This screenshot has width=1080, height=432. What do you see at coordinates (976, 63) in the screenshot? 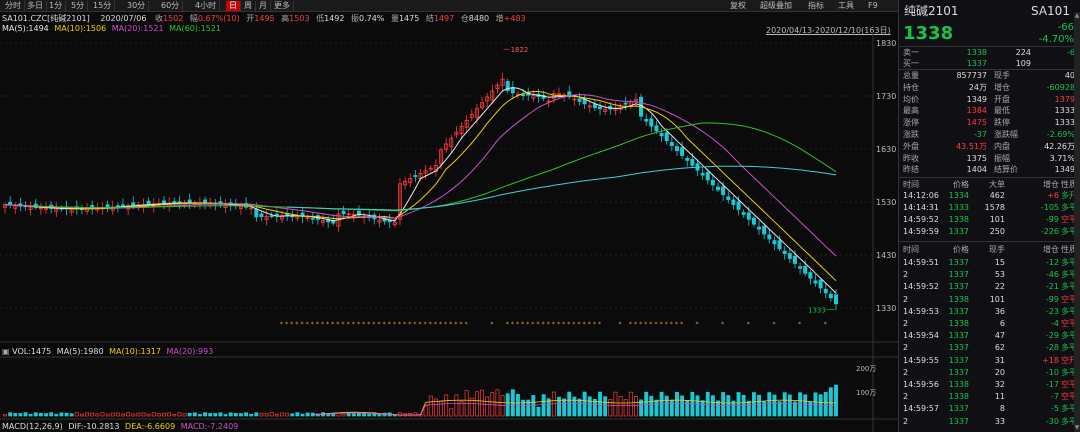
I see `buy1-price: 1337` at bounding box center [976, 63].